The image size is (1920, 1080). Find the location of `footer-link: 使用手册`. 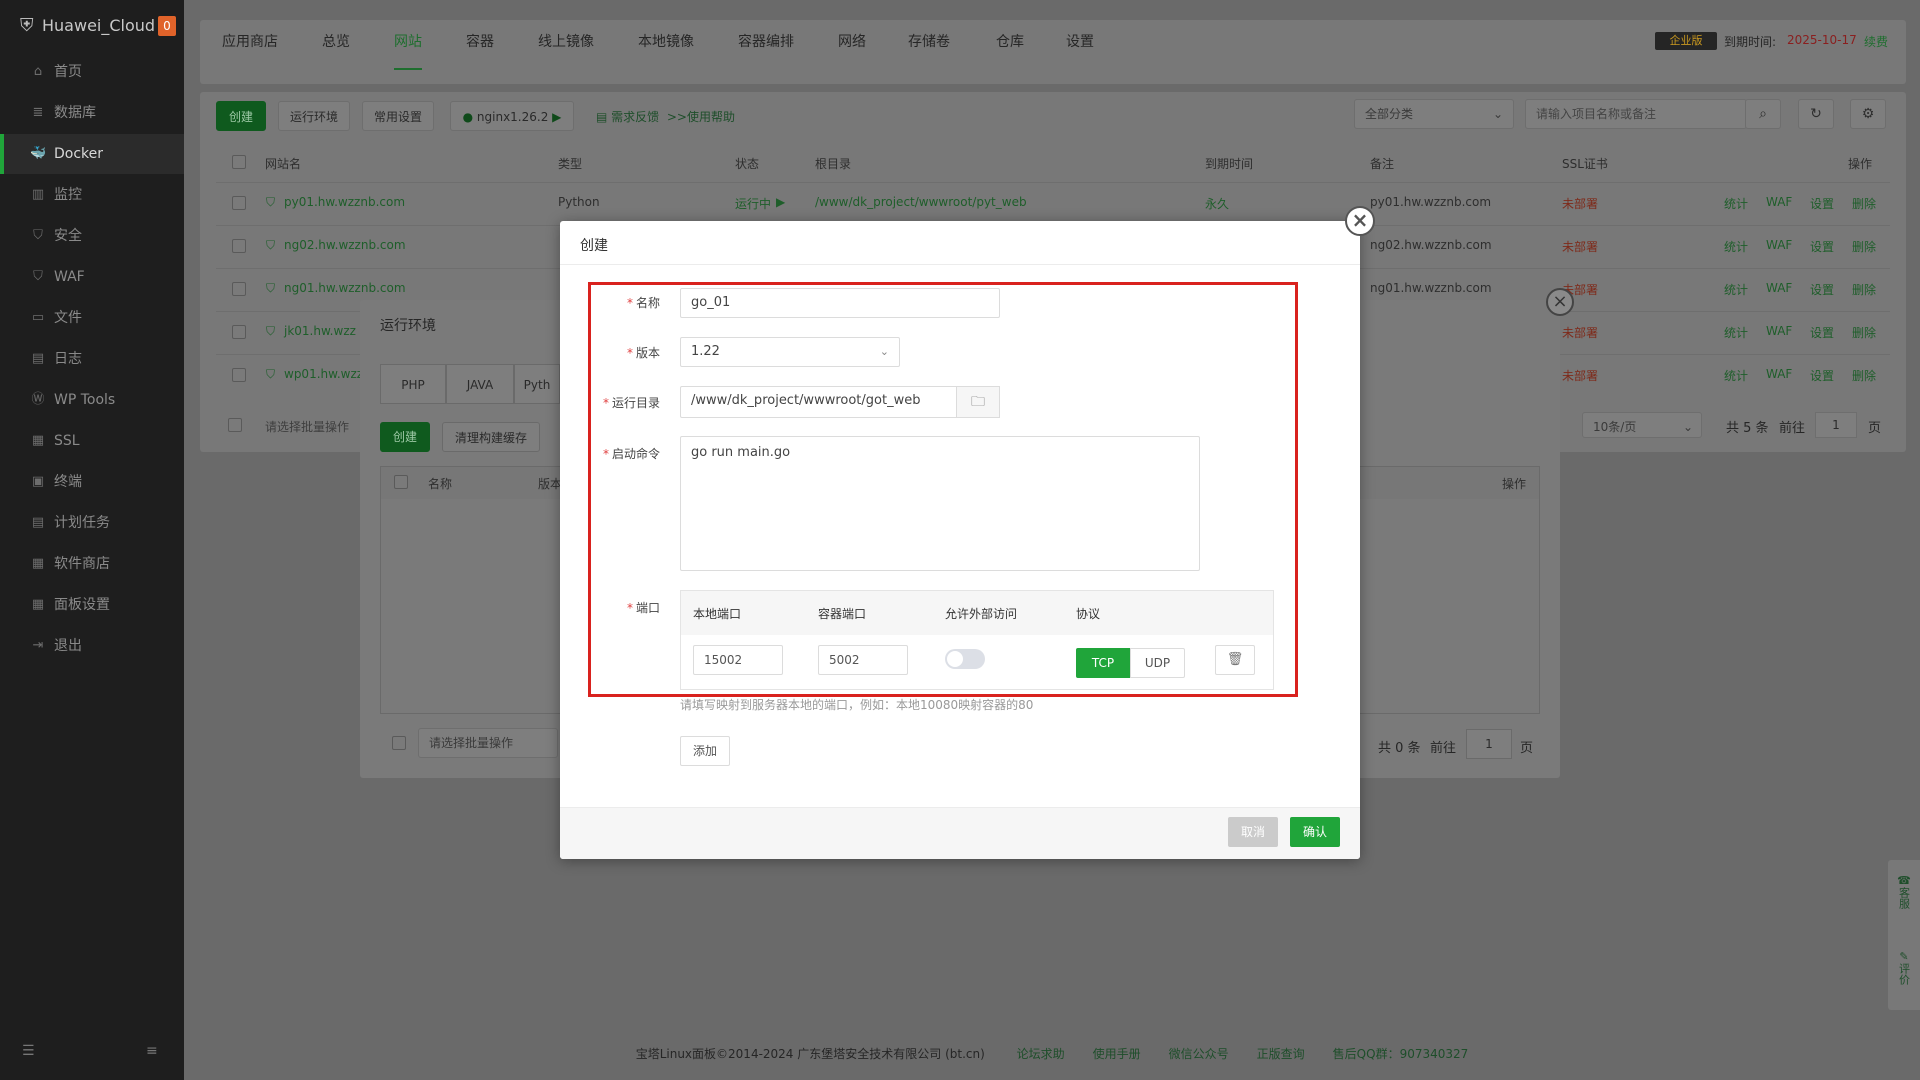

footer-link: 使用手册 is located at coordinates (1117, 1054).